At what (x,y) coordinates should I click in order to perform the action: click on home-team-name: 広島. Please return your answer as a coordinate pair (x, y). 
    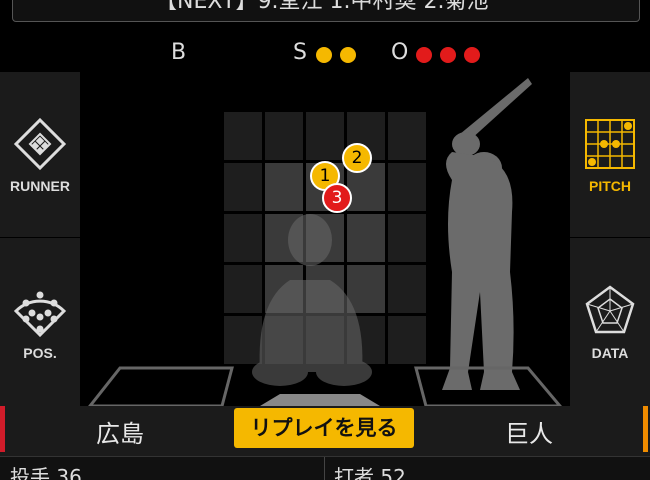
    Looking at the image, I should click on (120, 431).